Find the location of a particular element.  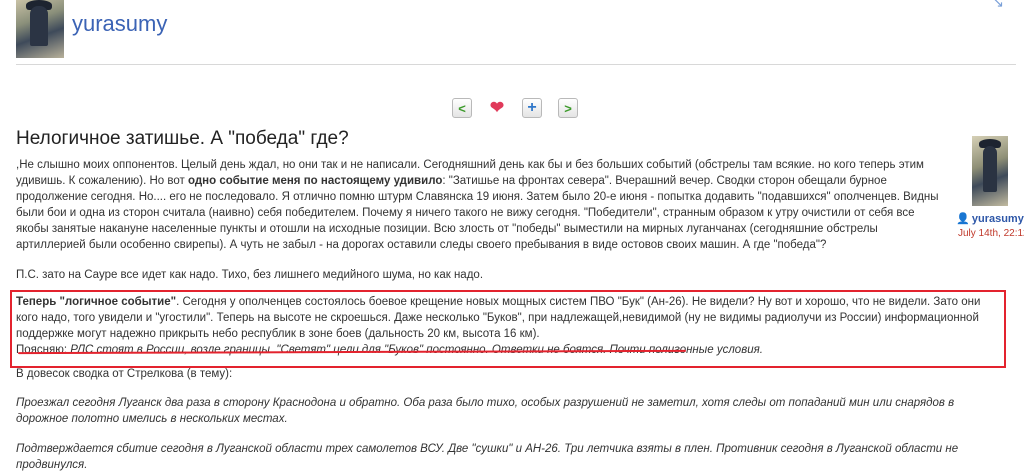

journal-title: yurasumy is located at coordinates (119, 24).